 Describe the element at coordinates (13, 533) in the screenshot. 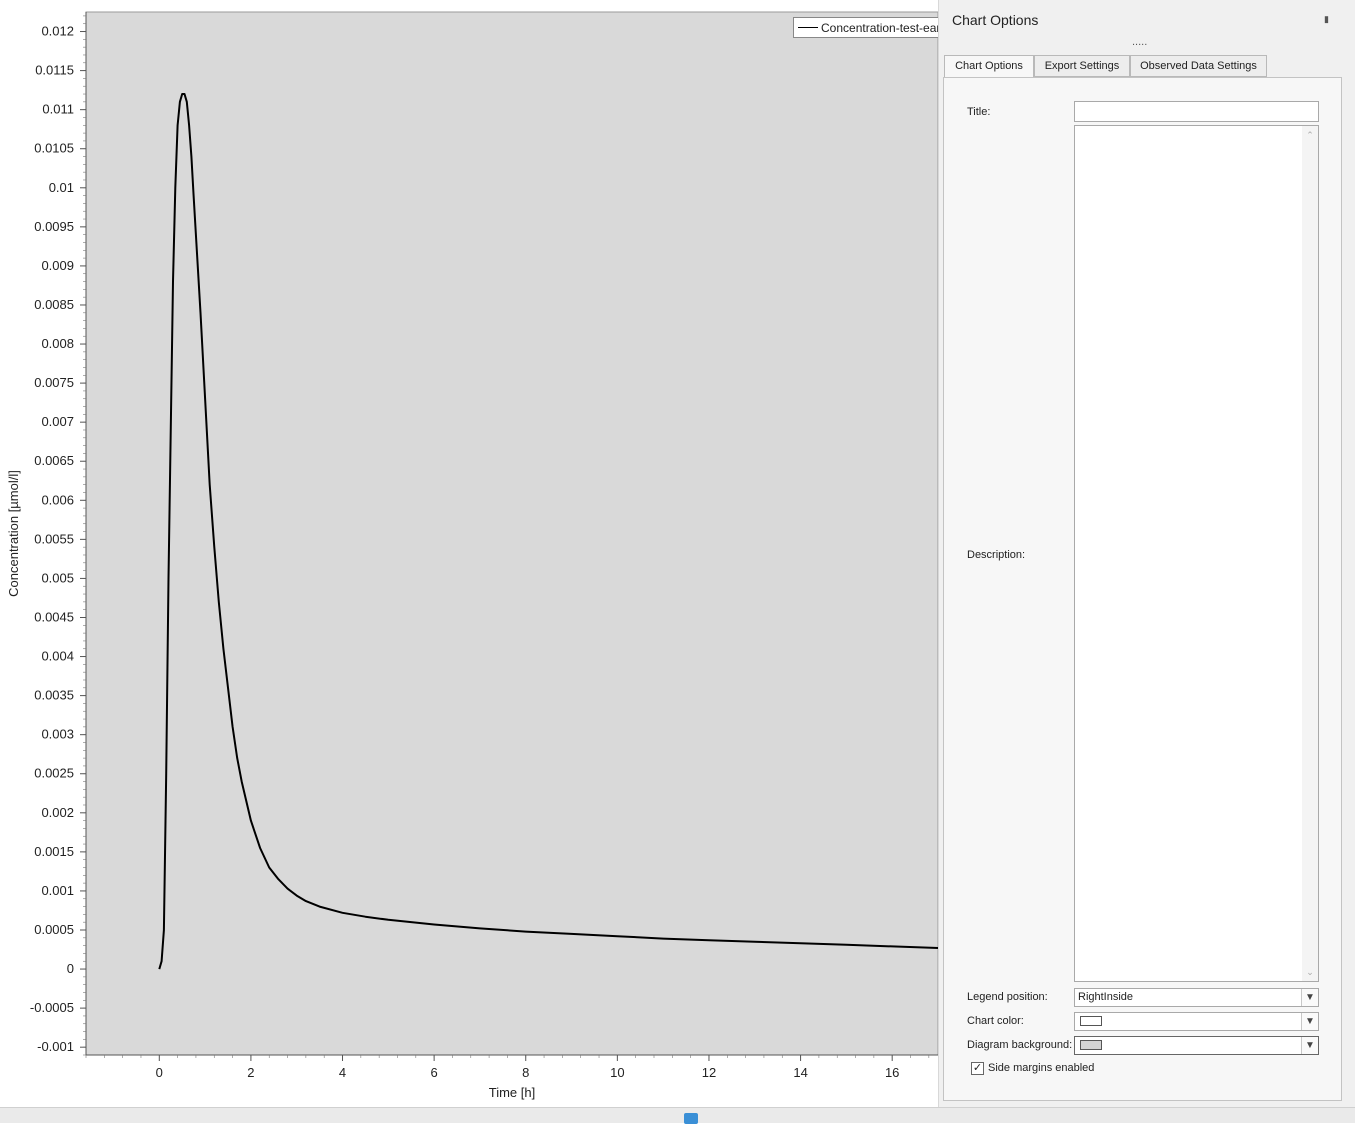

I see `y-axis-title: Concentration [µmol/l]` at that location.